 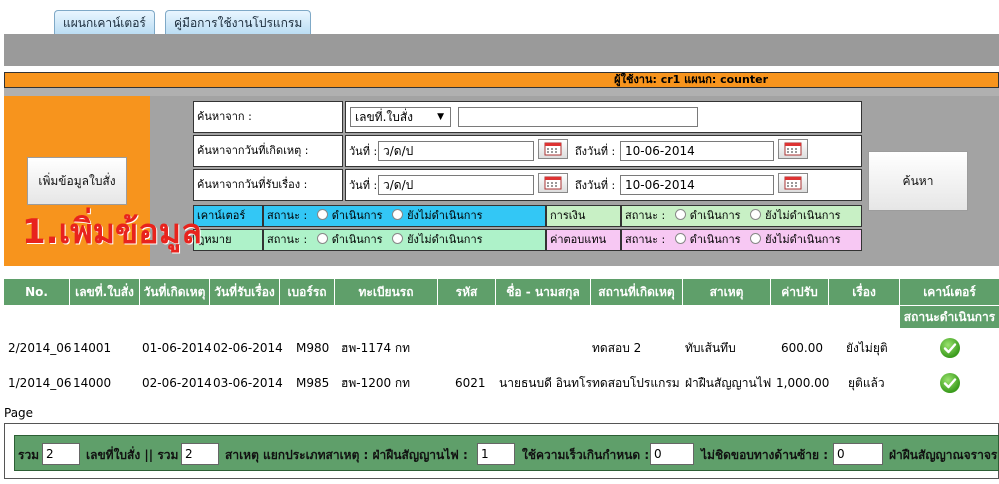 I want to click on receive-from-label: วันที่ :, so click(x=363, y=185).